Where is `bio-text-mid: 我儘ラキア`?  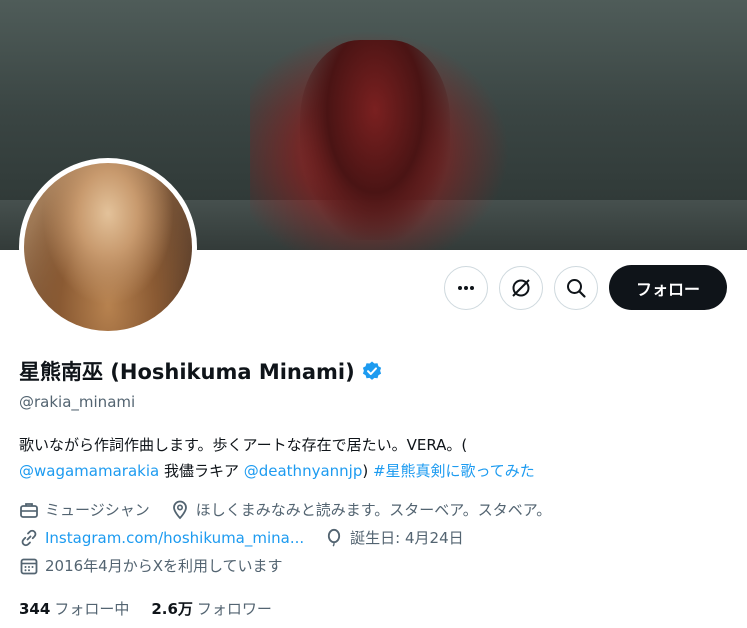 bio-text-mid: 我儘ラキア is located at coordinates (201, 471).